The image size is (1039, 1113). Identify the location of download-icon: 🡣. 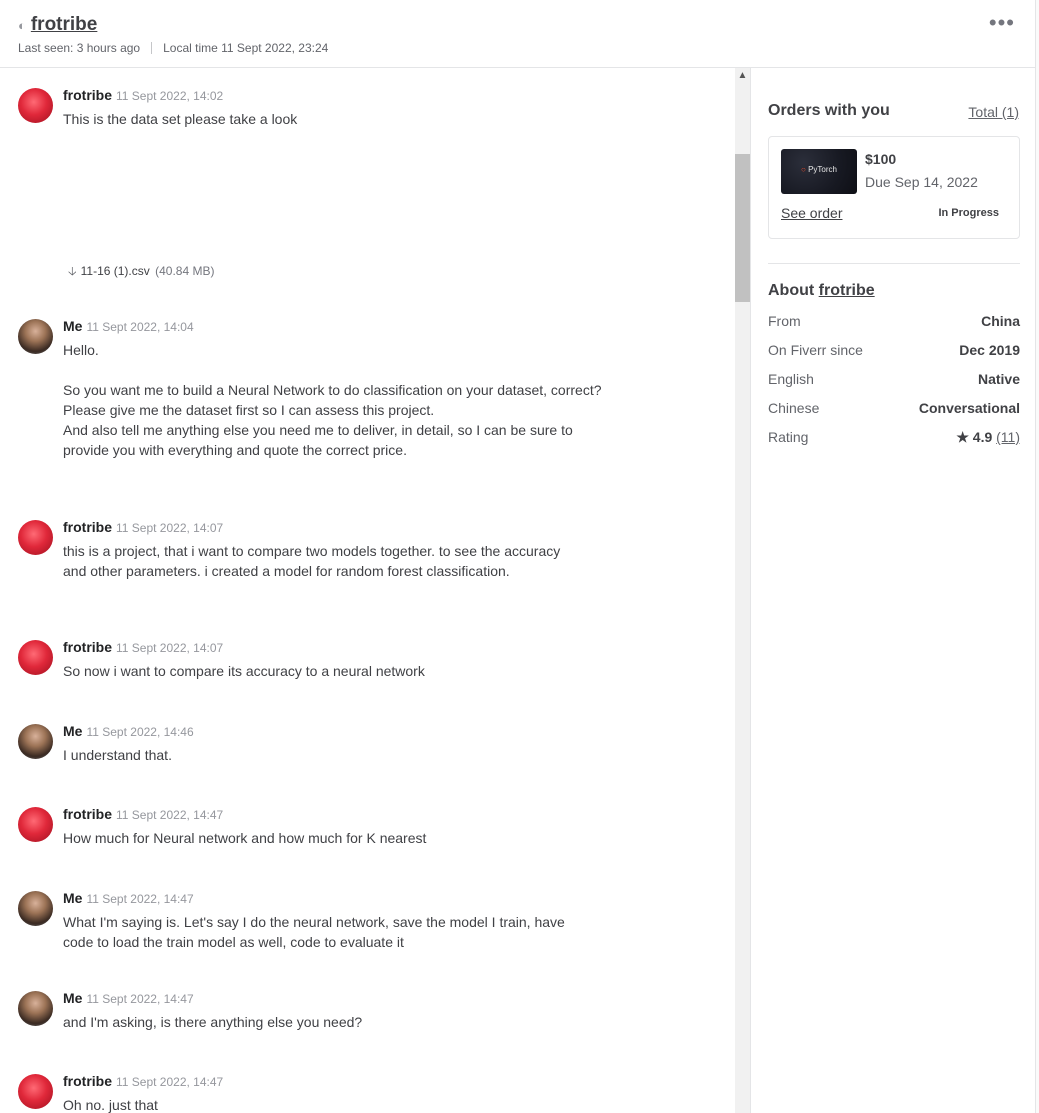
(72, 271).